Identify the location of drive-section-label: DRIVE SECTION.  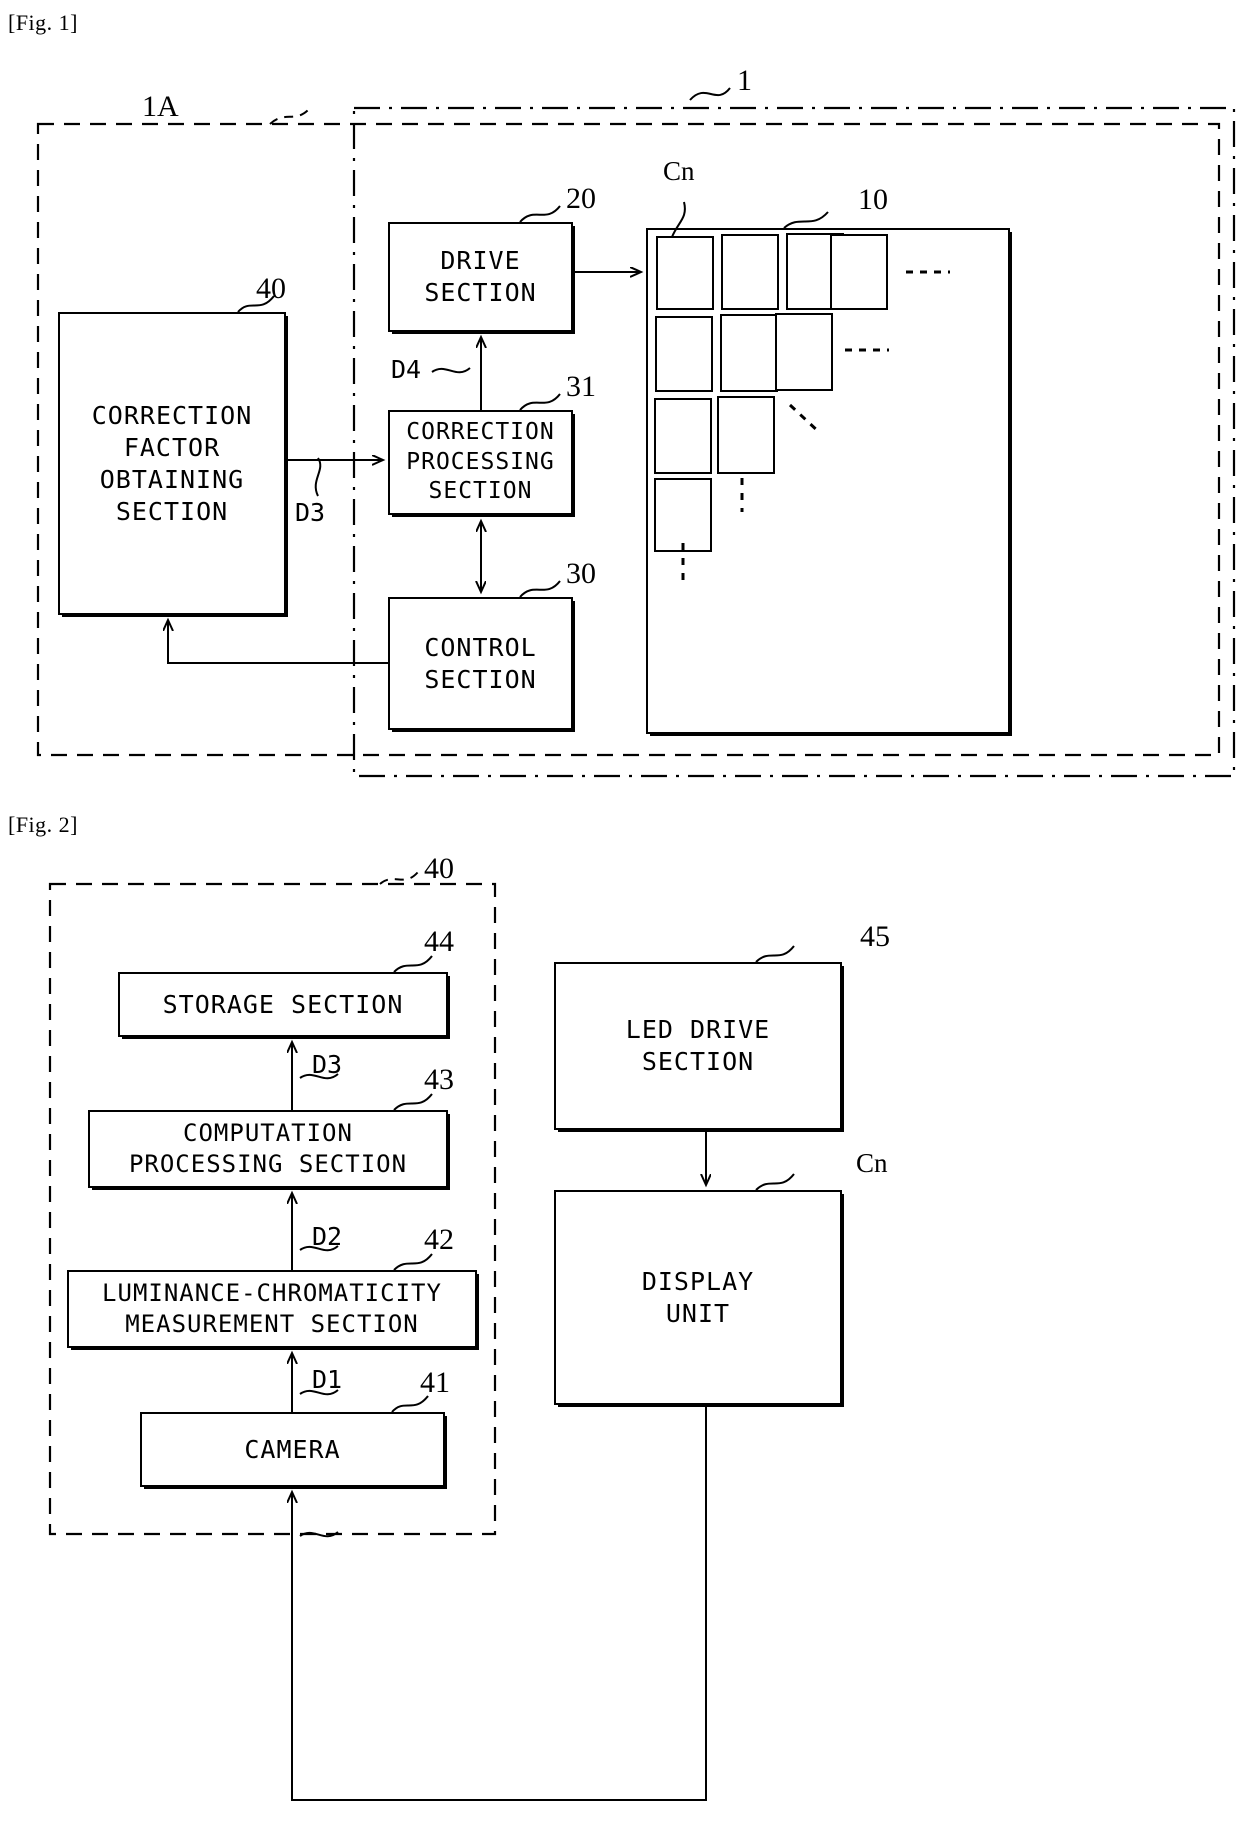
(480, 276).